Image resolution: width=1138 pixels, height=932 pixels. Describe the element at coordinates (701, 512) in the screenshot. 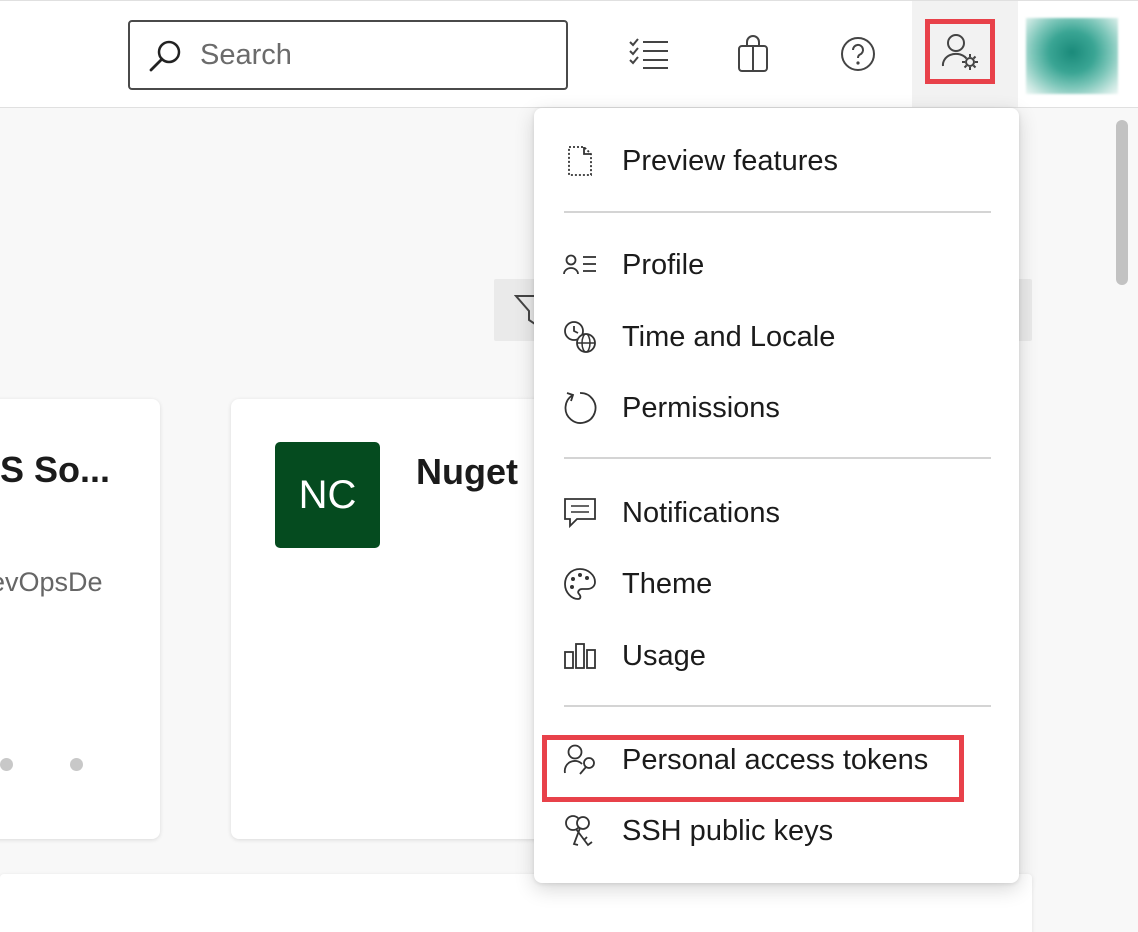

I see `menu-item-label: Notifications` at that location.